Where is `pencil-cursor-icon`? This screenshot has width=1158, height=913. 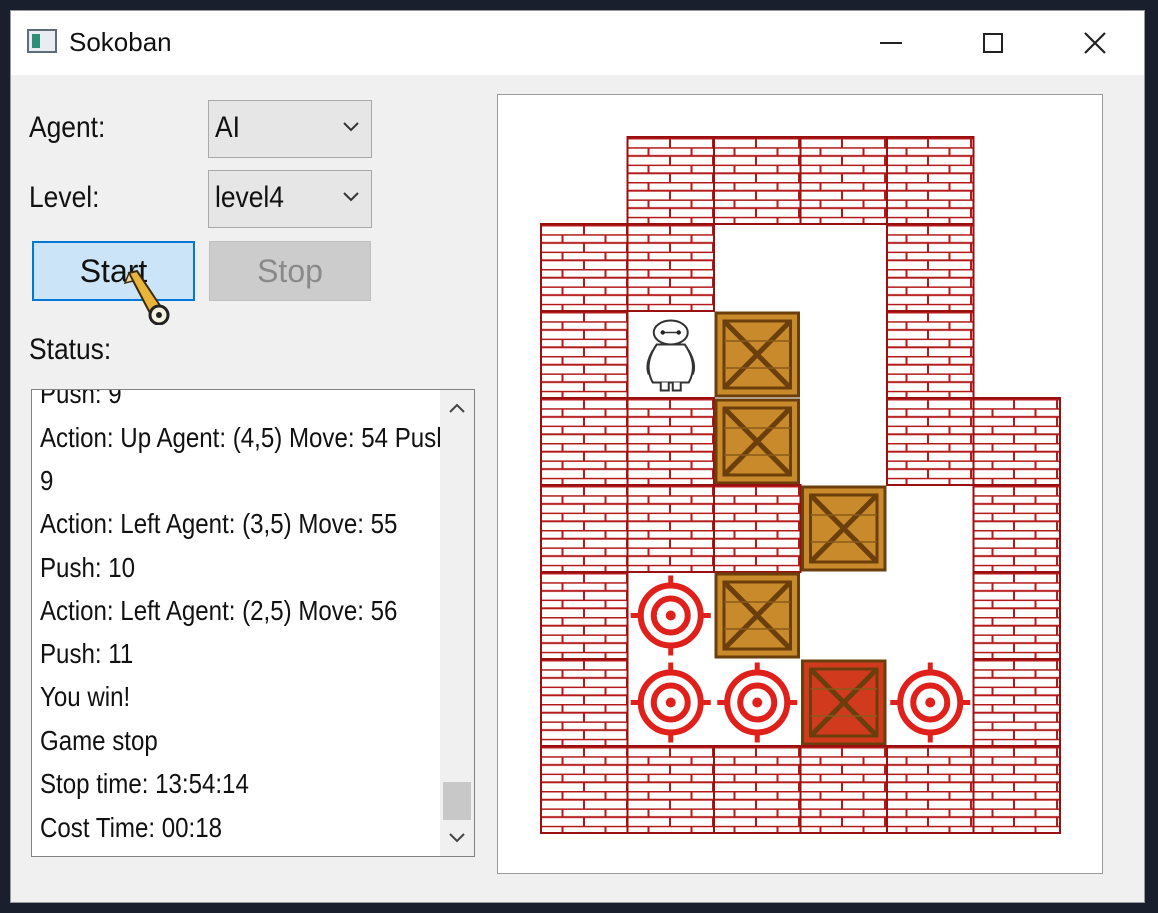
pencil-cursor-icon is located at coordinates (146, 297).